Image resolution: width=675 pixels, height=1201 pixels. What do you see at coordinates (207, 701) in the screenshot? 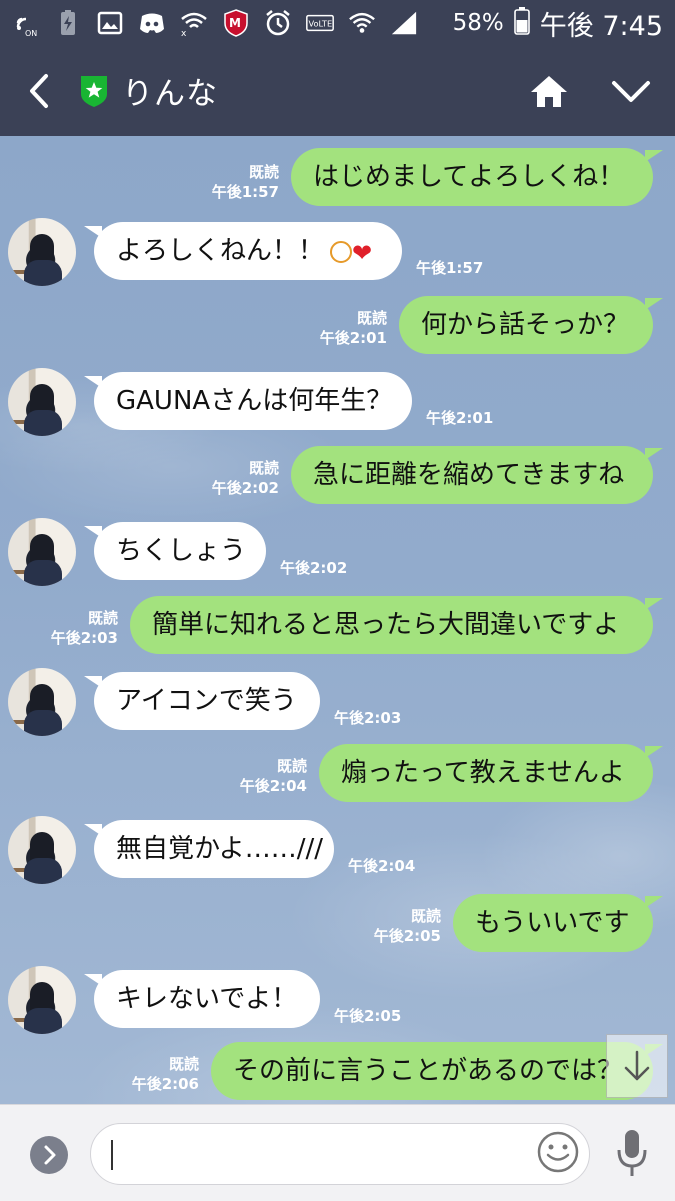
I see `incoming-message-bubble: アイコンで笑う` at bounding box center [207, 701].